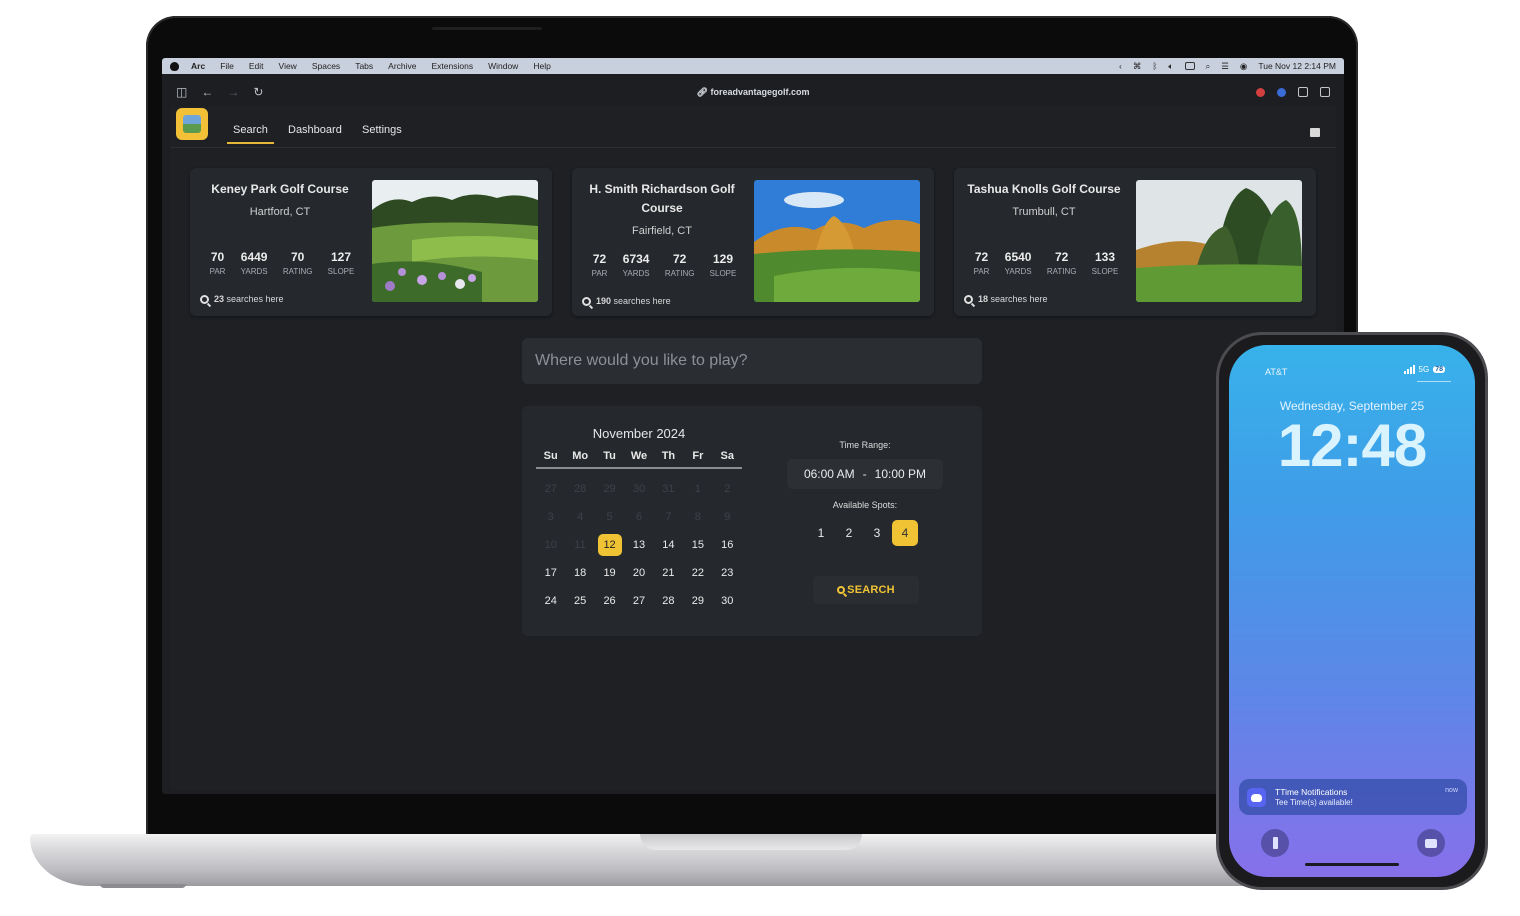 Image resolution: width=1520 pixels, height=916 pixels. I want to click on calendar-day: 17, so click(550, 573).